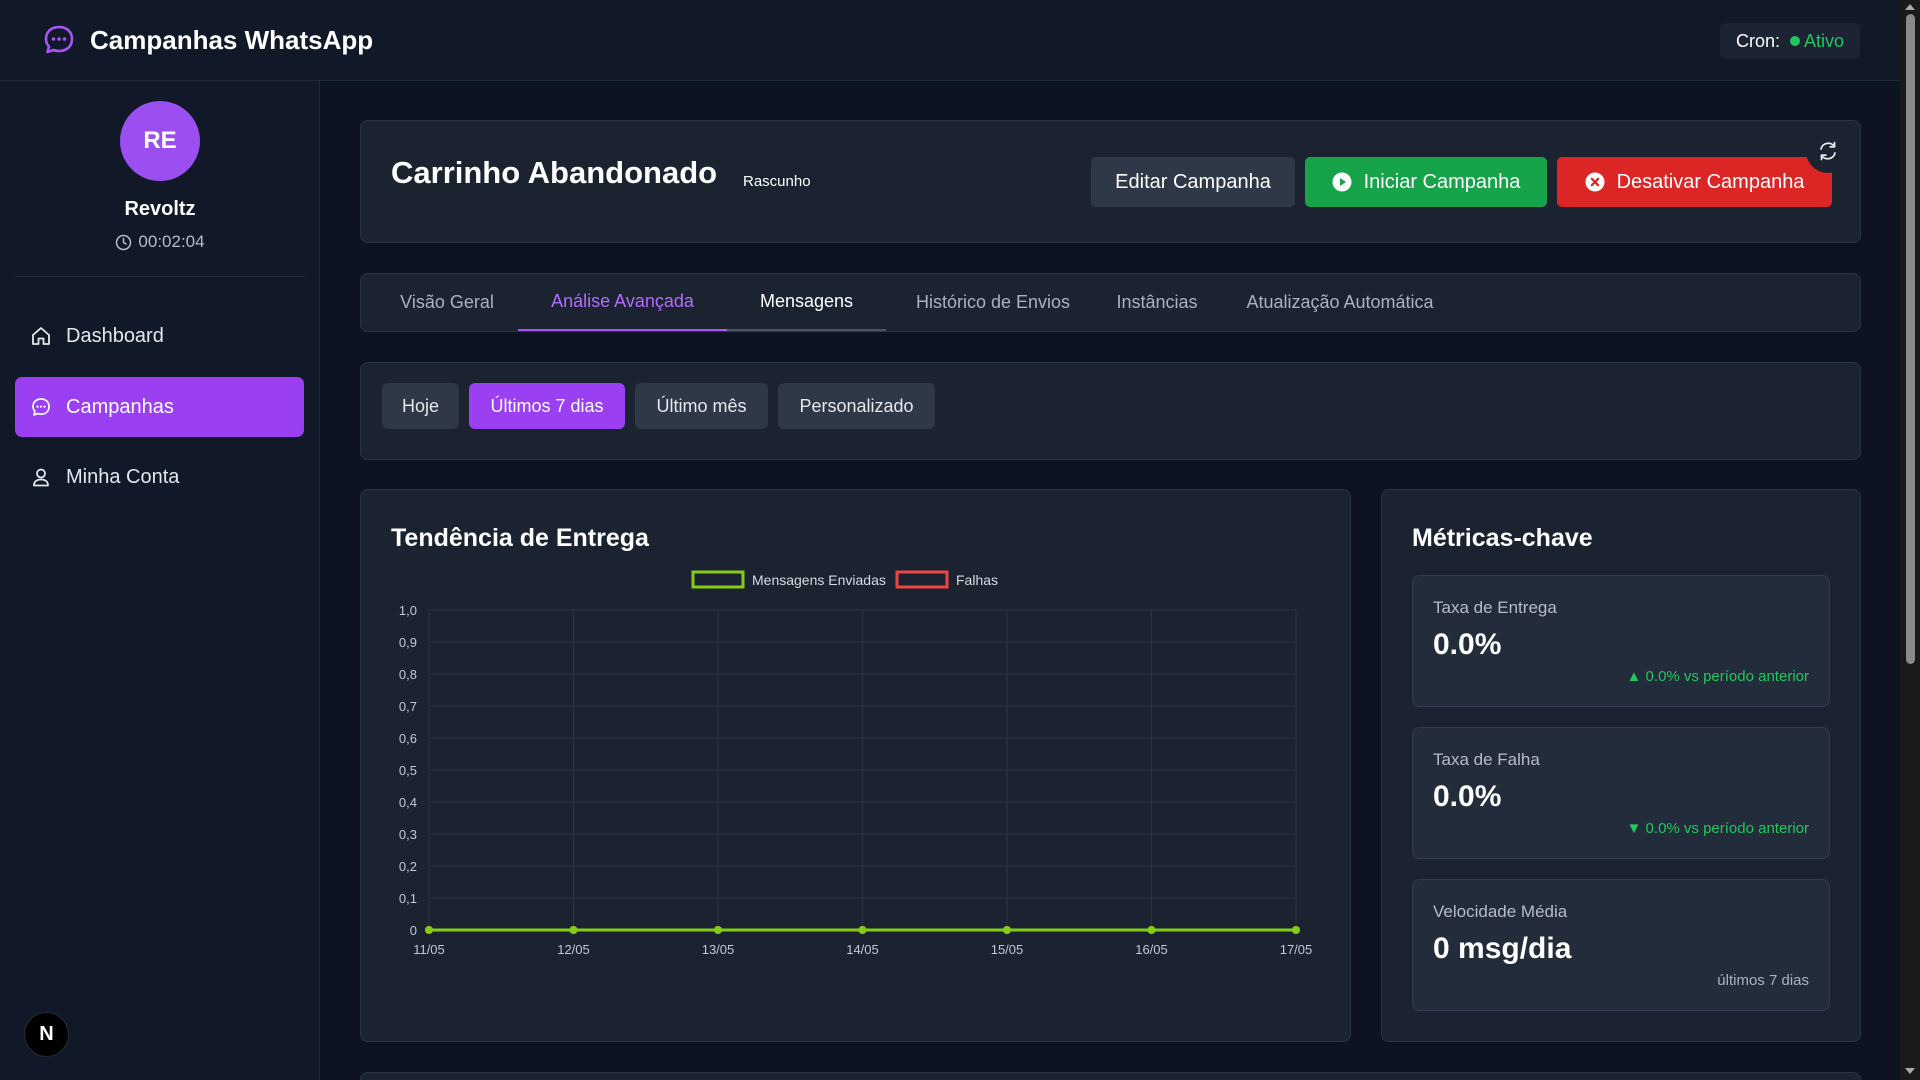 The image size is (1920, 1080). What do you see at coordinates (160, 209) in the screenshot?
I see `user-name: Revoltz` at bounding box center [160, 209].